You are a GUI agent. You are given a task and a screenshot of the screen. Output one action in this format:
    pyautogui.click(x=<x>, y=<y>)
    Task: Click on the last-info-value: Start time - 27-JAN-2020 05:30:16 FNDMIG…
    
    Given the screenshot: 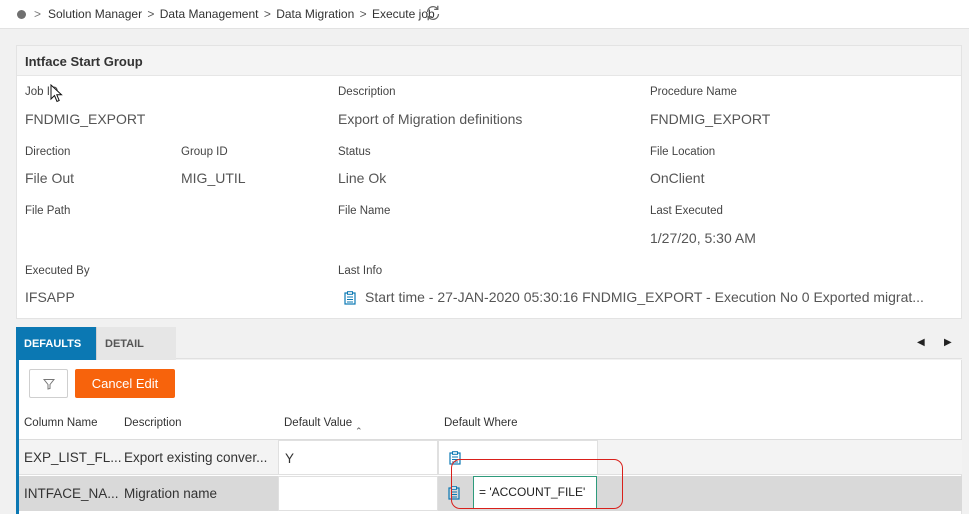 What is the action you would take?
    pyautogui.click(x=660, y=297)
    